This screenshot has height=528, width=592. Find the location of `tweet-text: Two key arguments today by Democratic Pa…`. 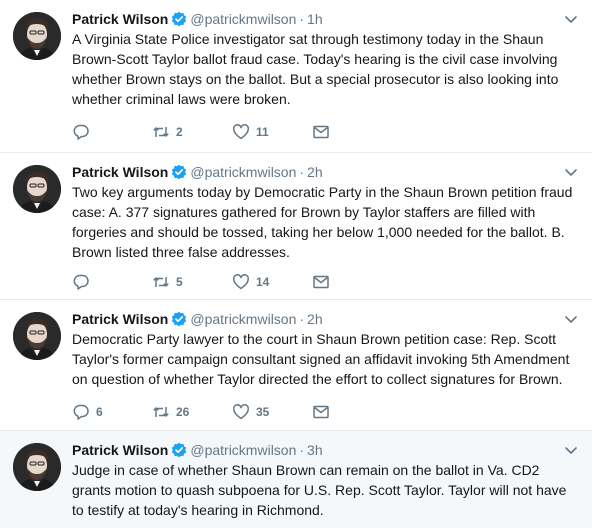

tweet-text: Two key arguments today by Democratic Pa… is located at coordinates (322, 222).